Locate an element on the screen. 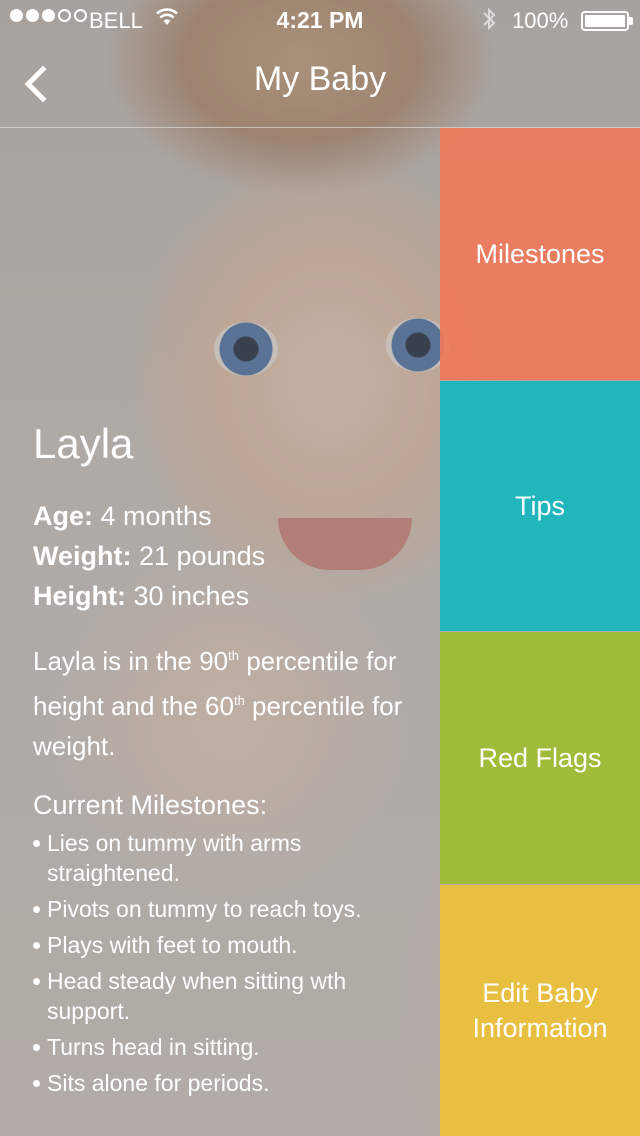  tile-label: Milestones is located at coordinates (540, 253).